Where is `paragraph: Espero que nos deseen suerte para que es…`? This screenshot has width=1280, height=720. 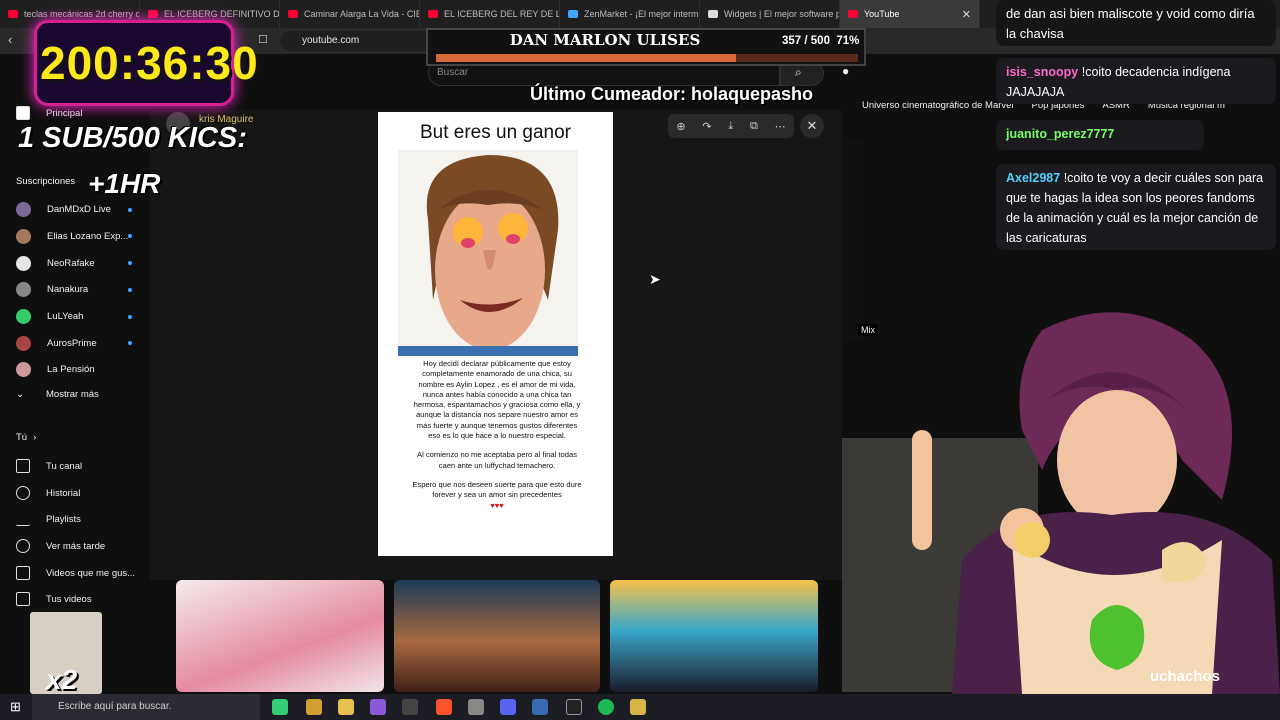
paragraph: Espero que nos deseen suerte para que es… is located at coordinates (497, 489).